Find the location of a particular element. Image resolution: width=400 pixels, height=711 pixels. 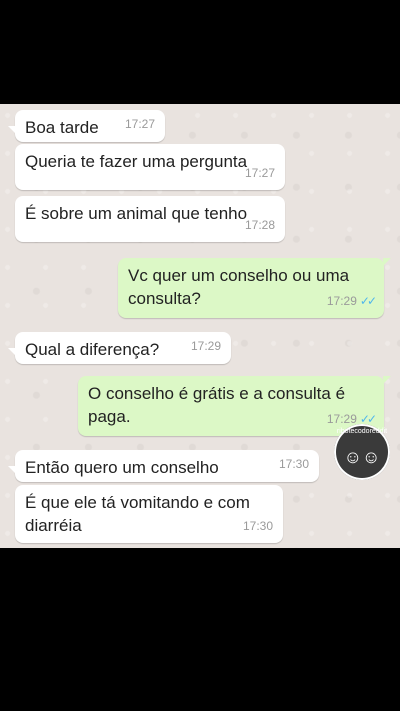

message-text: É sobre um animal que tenho is located at coordinates (136, 213).